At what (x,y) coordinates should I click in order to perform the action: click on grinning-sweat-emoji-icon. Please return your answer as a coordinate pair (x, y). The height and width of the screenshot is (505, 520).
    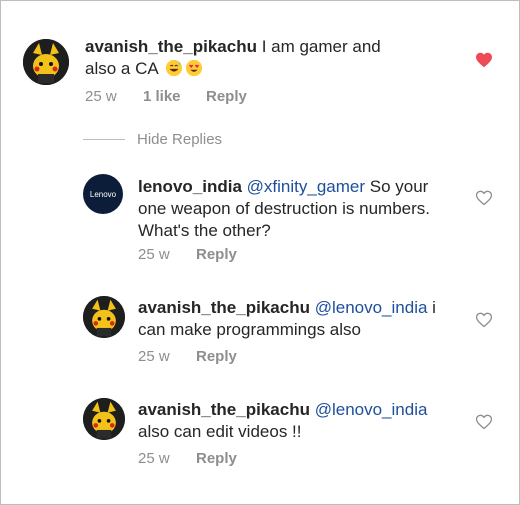
    Looking at the image, I should click on (173, 68).